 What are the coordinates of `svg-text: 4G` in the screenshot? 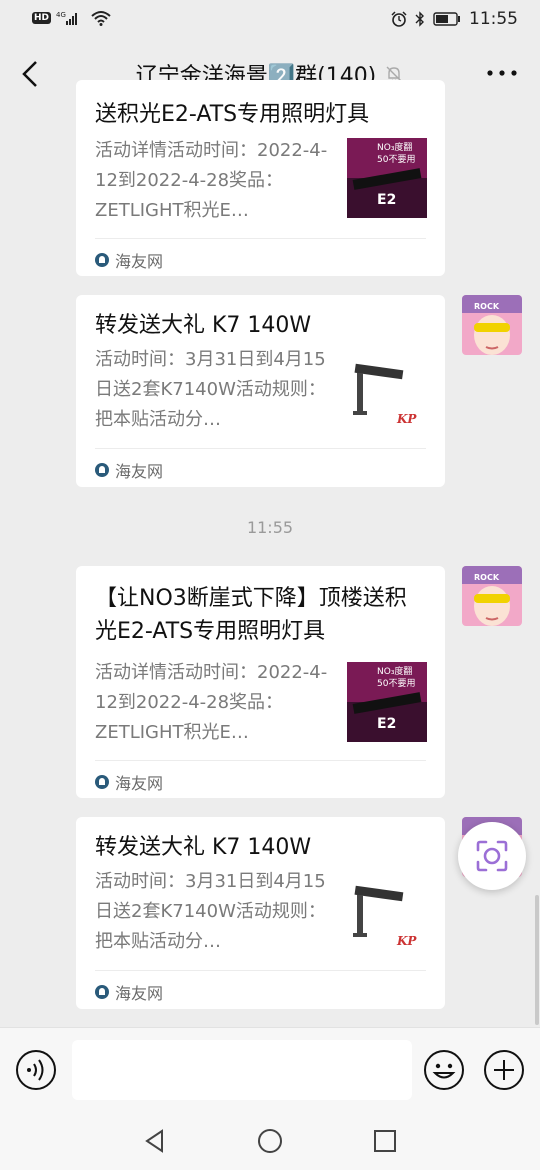 It's located at (61, 15).